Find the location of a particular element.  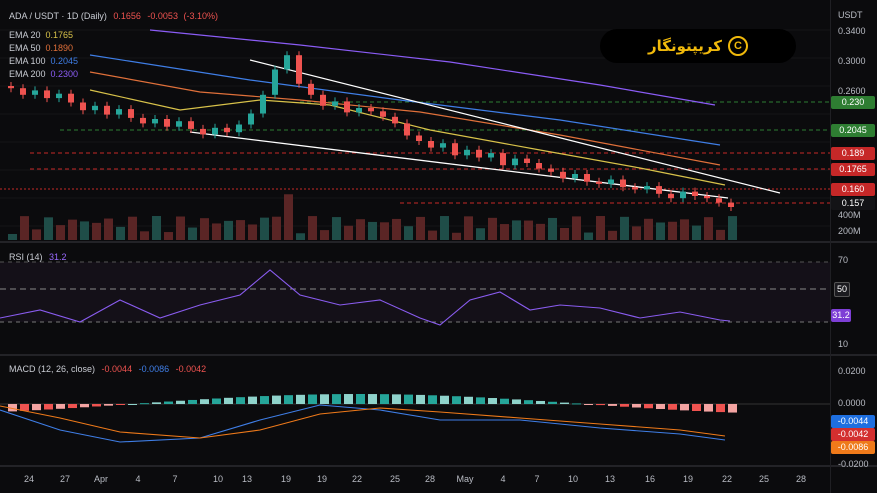

brand-mark-icon: C is located at coordinates (737, 46).